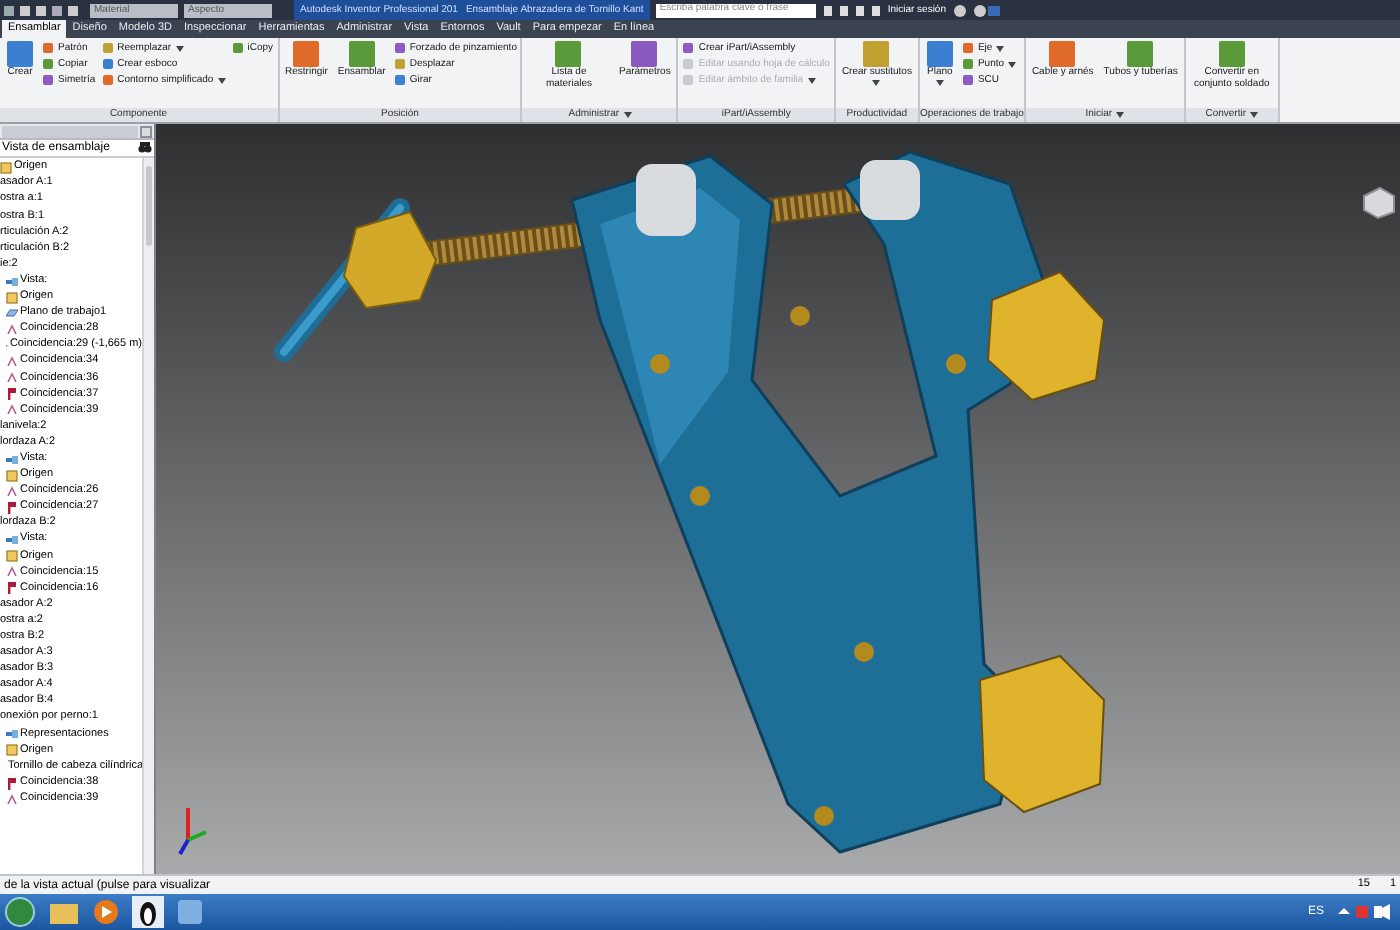 This screenshot has width=1400, height=930. Describe the element at coordinates (148, 912) in the screenshot. I see `penguin-icon` at that location.